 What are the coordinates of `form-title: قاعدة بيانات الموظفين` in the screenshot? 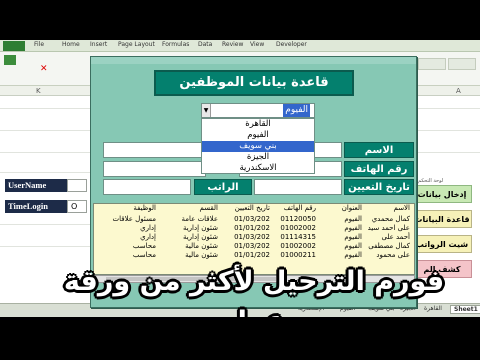 It's located at (254, 83).